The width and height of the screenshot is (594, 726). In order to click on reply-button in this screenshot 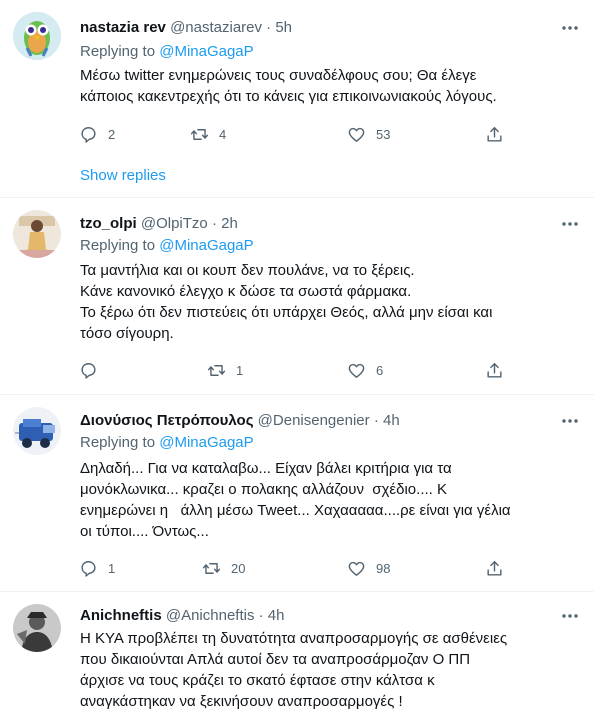, I will do `click(89, 370)`.